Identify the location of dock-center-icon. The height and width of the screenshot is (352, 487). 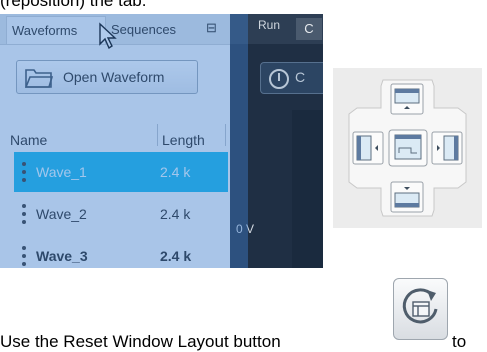
(408, 148).